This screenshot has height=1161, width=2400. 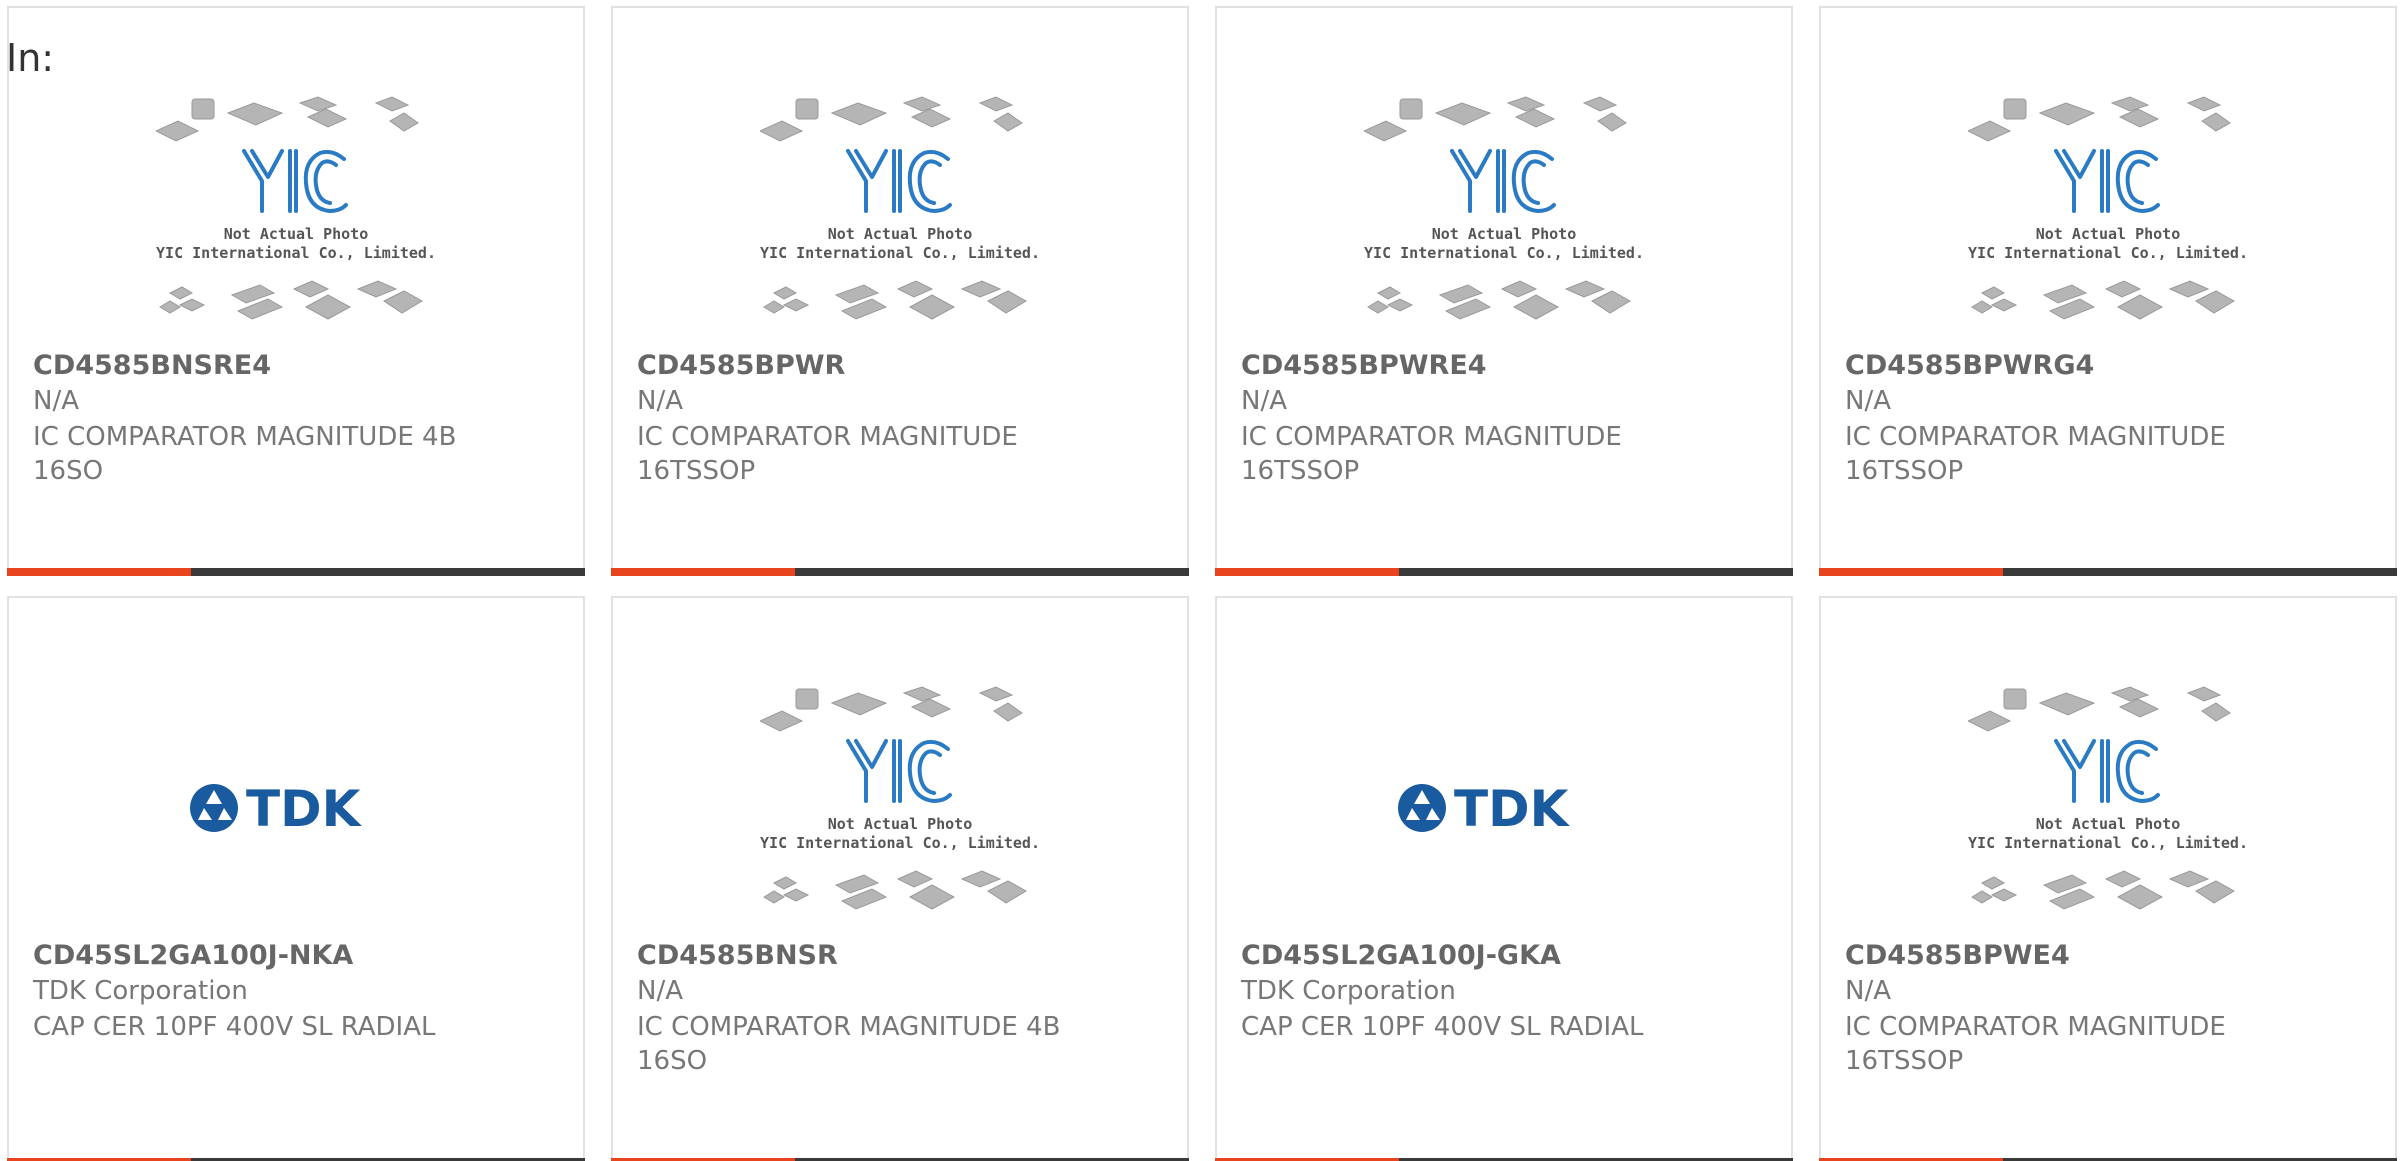 I want to click on part-number-link: CD4585BPWRG4, so click(x=1969, y=365).